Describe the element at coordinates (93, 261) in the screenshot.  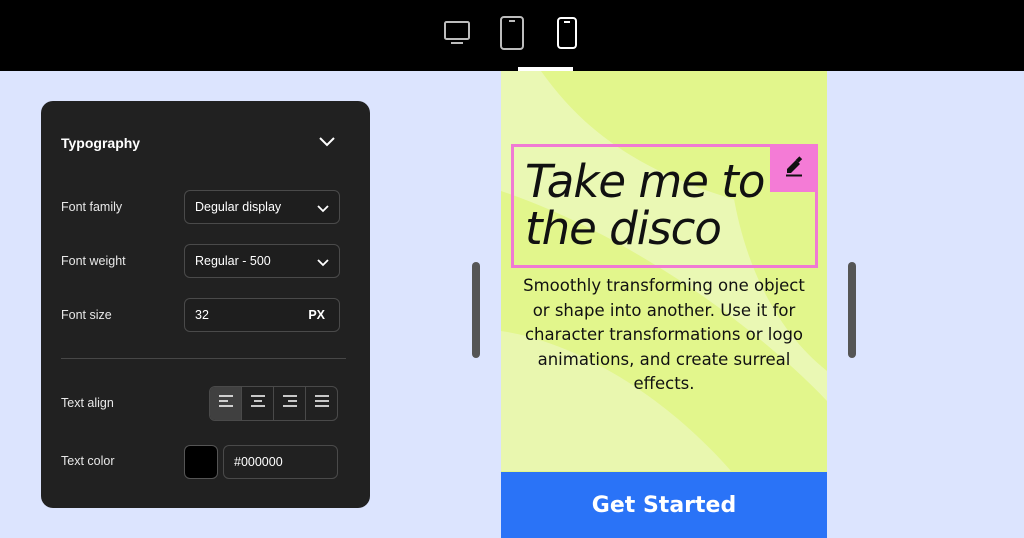
I see `font-weight-label: Font weight` at that location.